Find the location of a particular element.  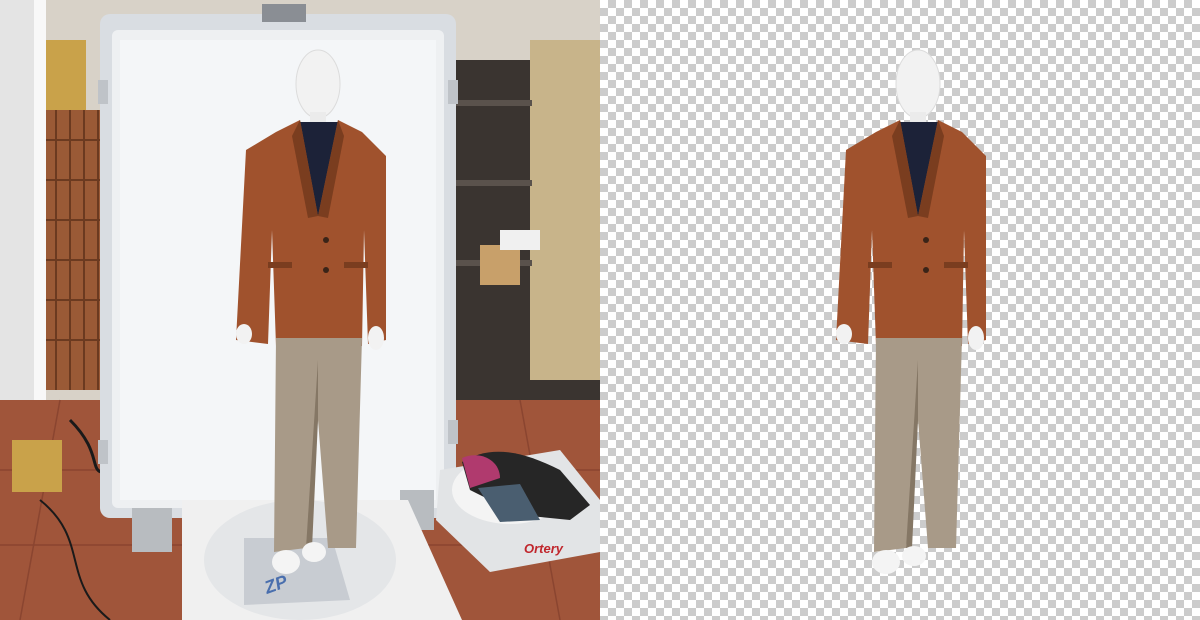

wall-box is located at coordinates (66, 75).